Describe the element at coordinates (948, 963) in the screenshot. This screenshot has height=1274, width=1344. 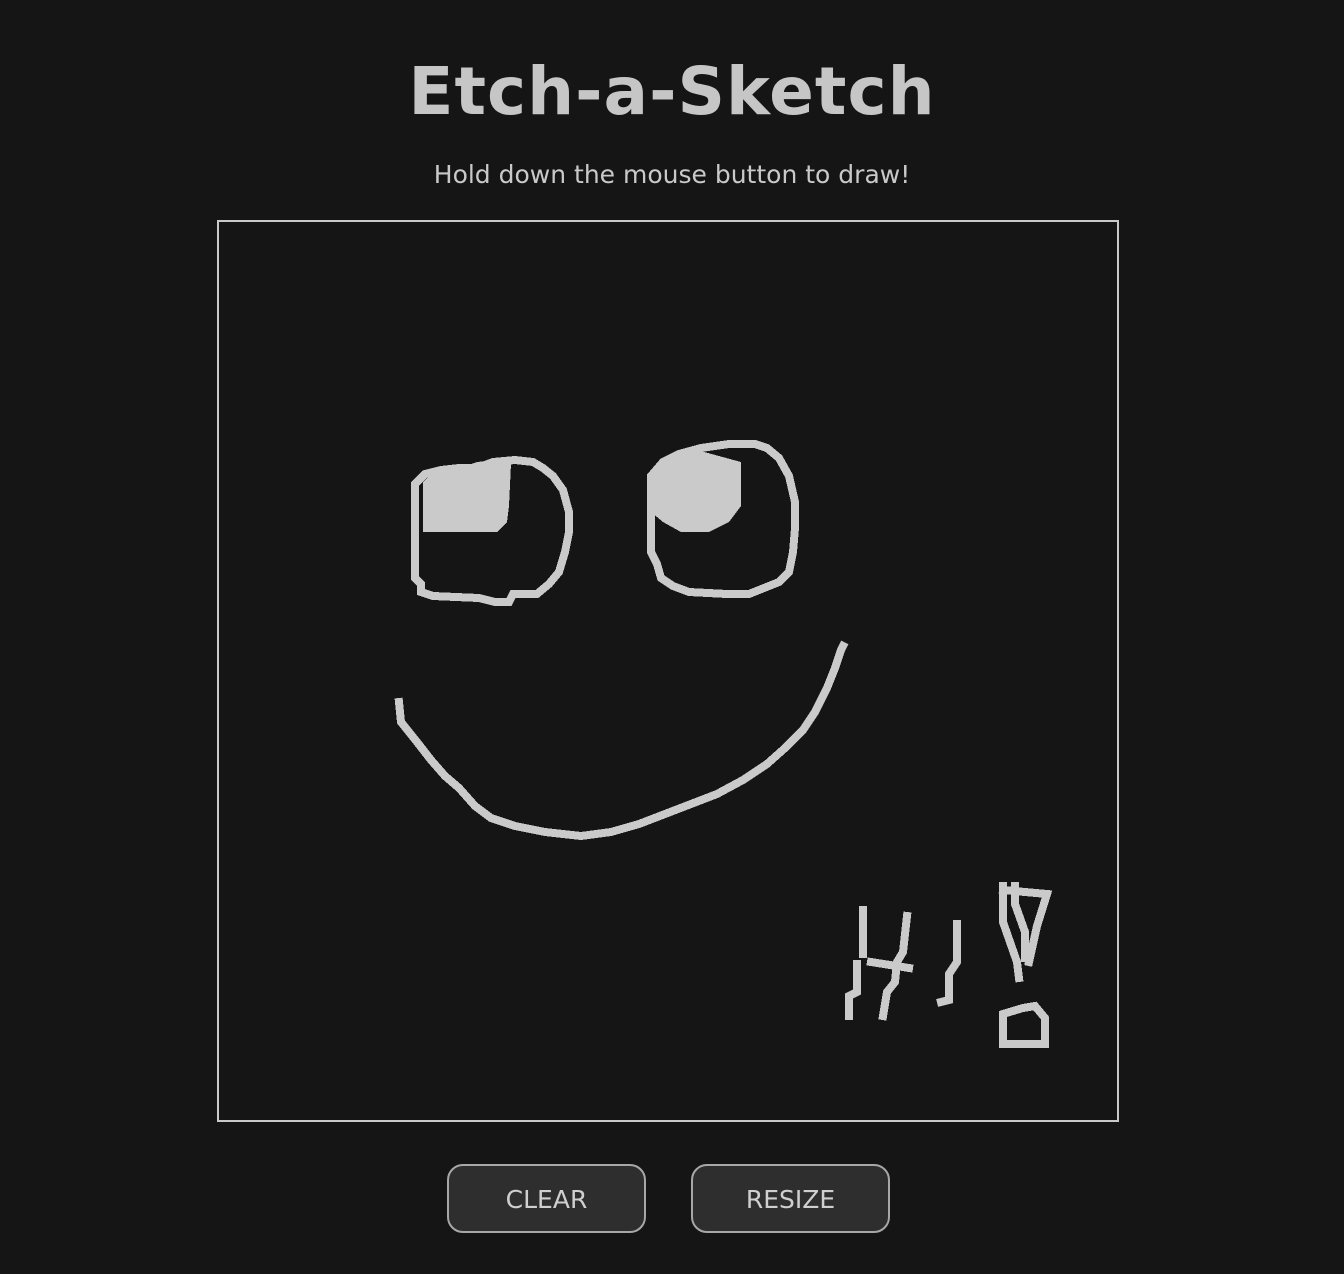
I see `hi-letter-i` at that location.